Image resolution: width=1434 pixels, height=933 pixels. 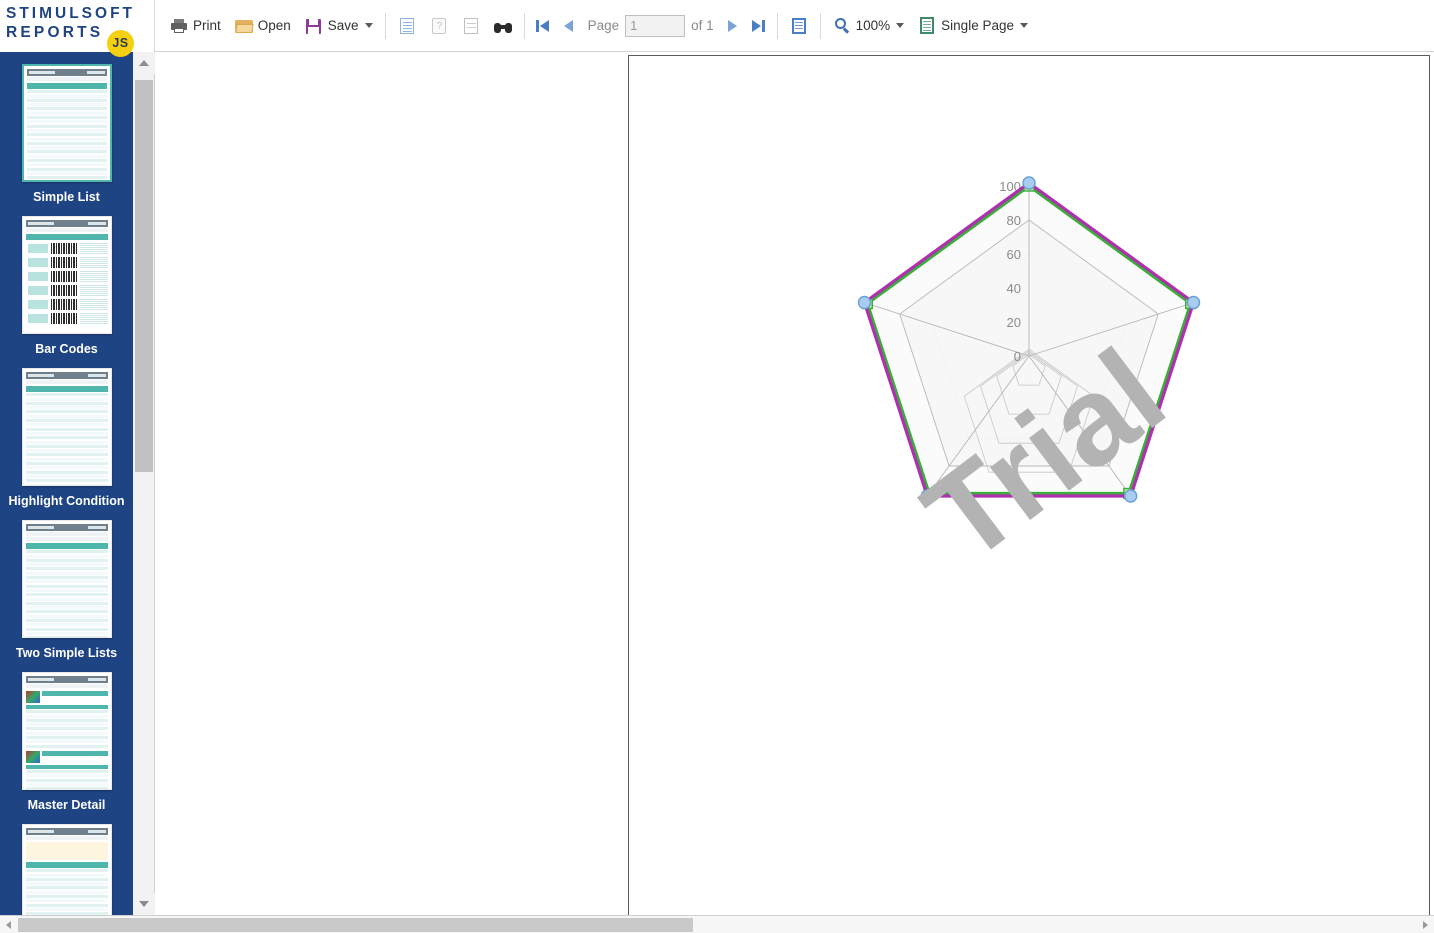 What do you see at coordinates (144, 483) in the screenshot?
I see `sidebar-scrollbar` at bounding box center [144, 483].